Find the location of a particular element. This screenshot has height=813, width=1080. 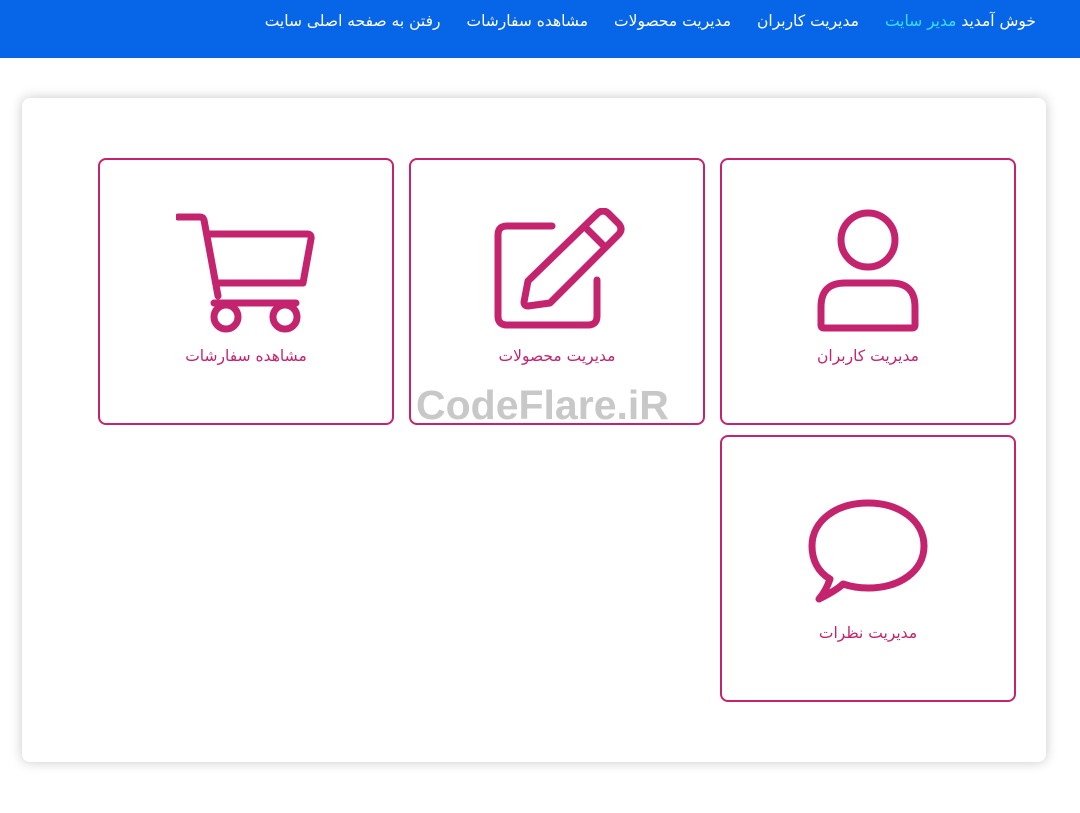

card-label-products: مدیریت محصولات is located at coordinates (557, 356).